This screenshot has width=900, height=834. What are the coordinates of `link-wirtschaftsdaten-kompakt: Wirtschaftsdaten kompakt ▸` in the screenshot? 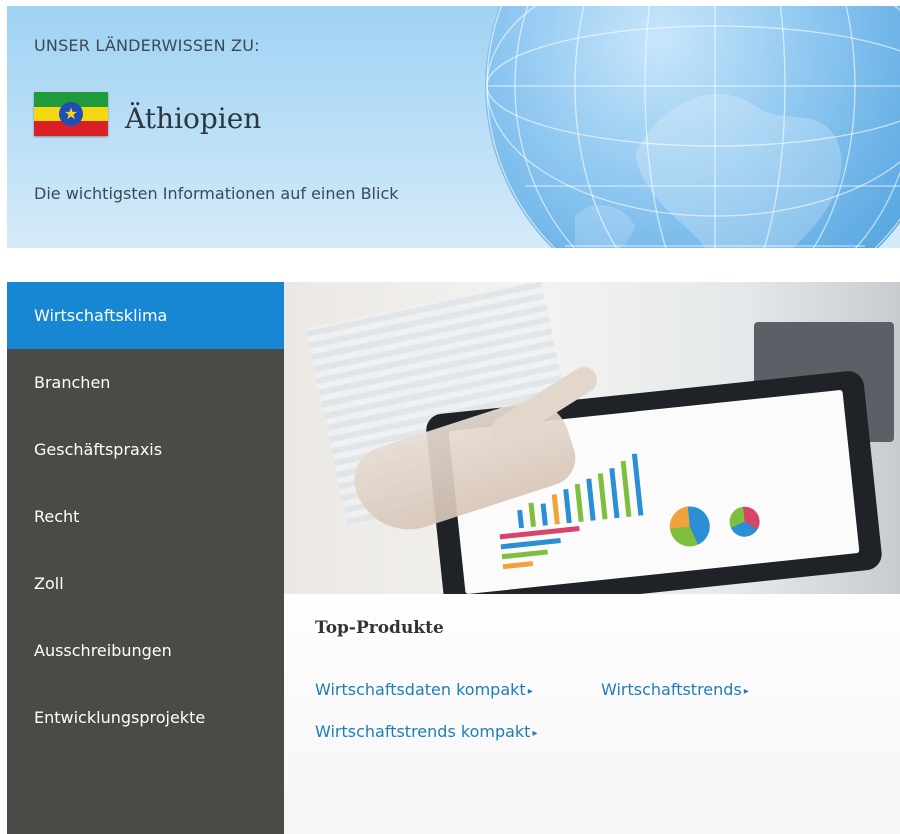 It's located at (424, 689).